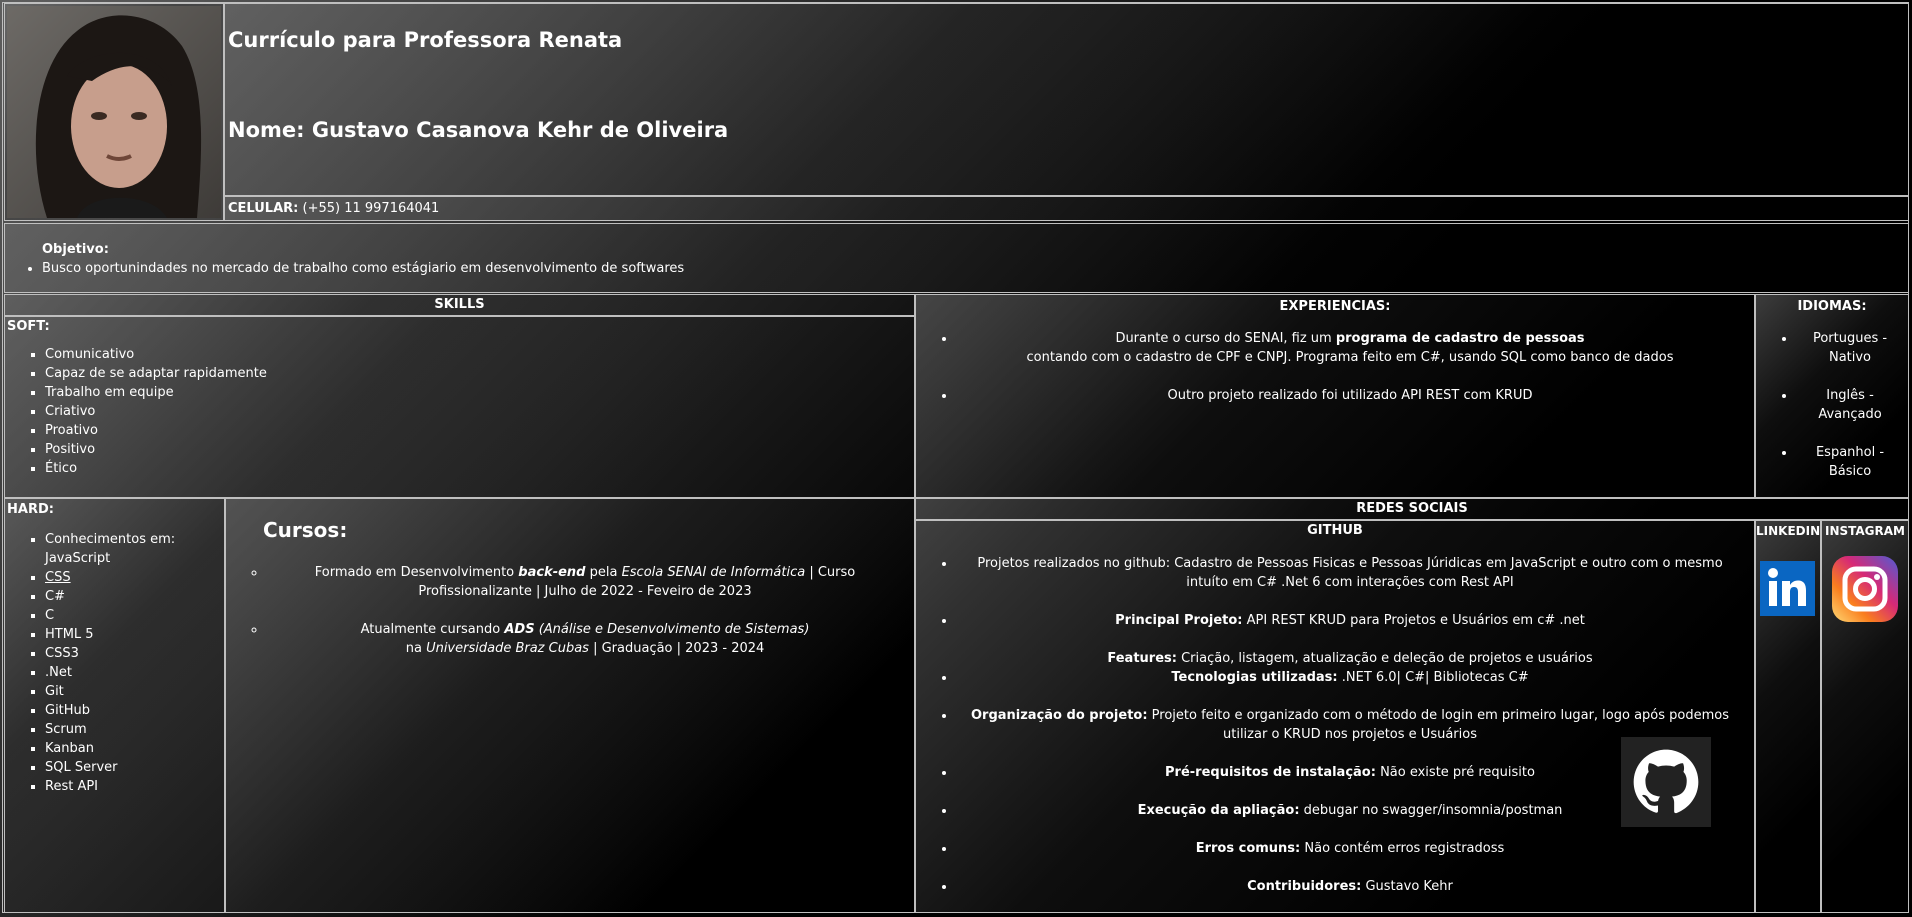 The height and width of the screenshot is (917, 1912). What do you see at coordinates (263, 208) in the screenshot?
I see `phone-label: CELULAR:` at bounding box center [263, 208].